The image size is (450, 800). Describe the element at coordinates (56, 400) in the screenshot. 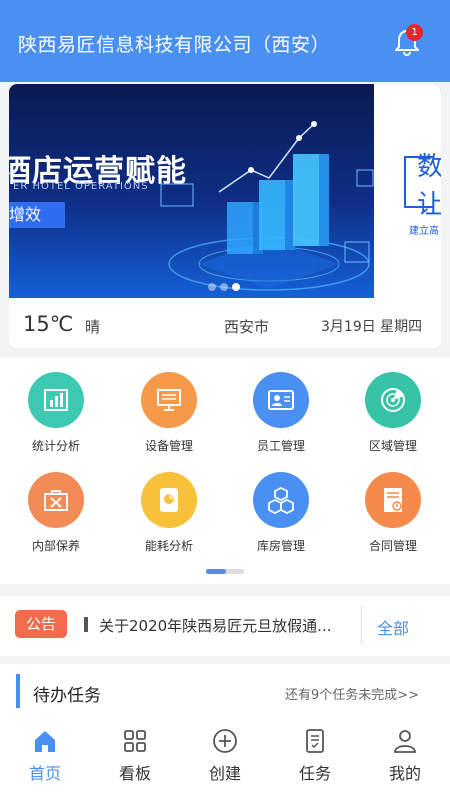

I see `bar-chart-icon` at that location.